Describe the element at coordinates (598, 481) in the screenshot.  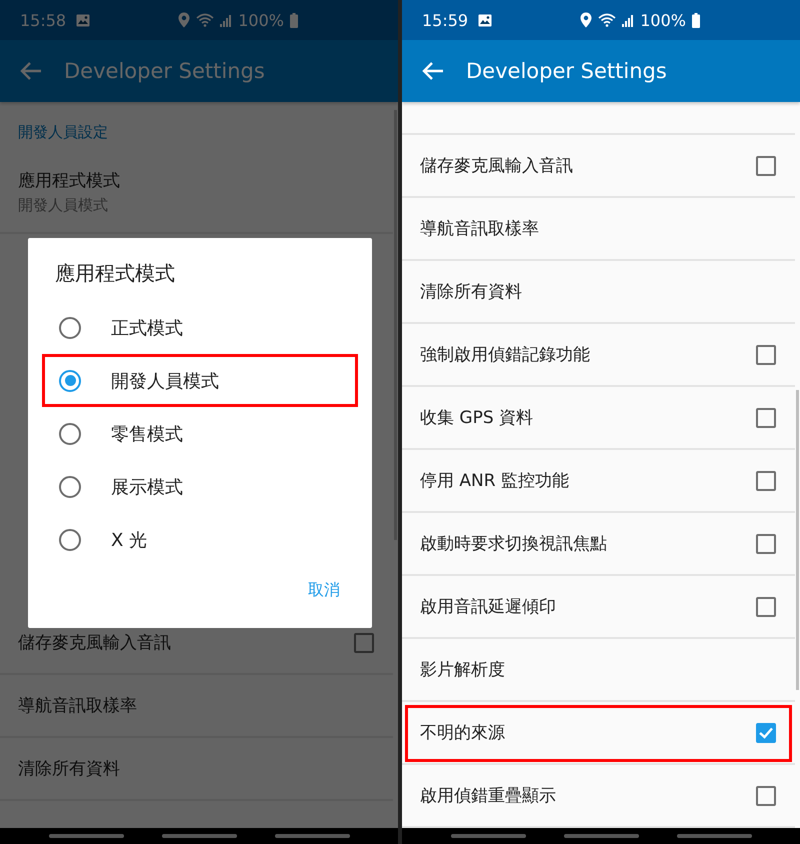
I see `settings-row: 停用 ANR 監控功能` at that location.